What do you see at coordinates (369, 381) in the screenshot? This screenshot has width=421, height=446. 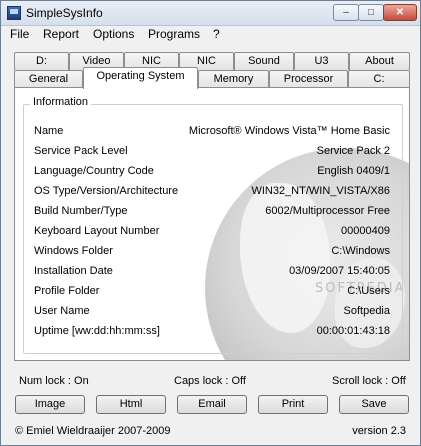 I see `scroll-lock-status: Scroll lock : Off` at bounding box center [369, 381].